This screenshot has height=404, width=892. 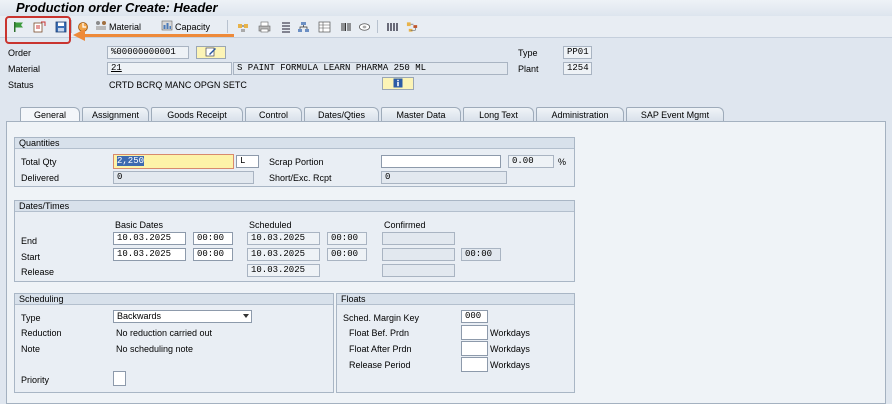 What do you see at coordinates (510, 349) in the screenshot?
I see `float-after-prdn-unit: Workdays` at bounding box center [510, 349].